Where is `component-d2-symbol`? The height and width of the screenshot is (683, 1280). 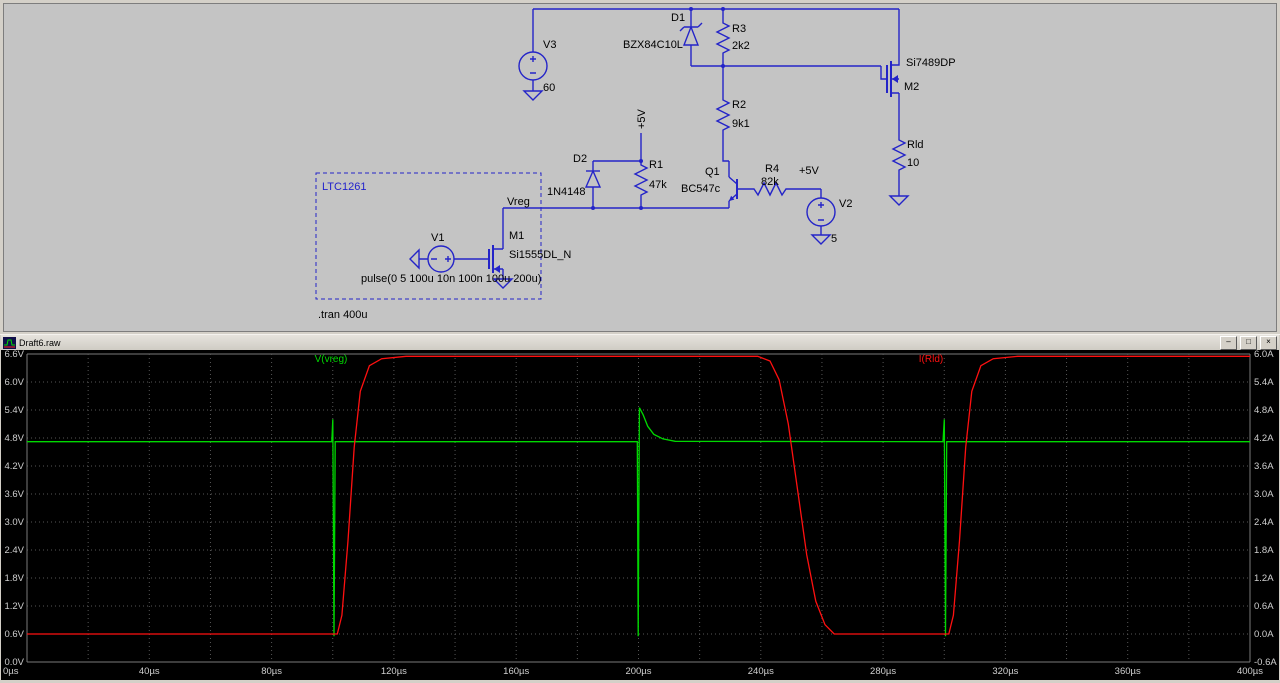
component-d2-symbol is located at coordinates (593, 178).